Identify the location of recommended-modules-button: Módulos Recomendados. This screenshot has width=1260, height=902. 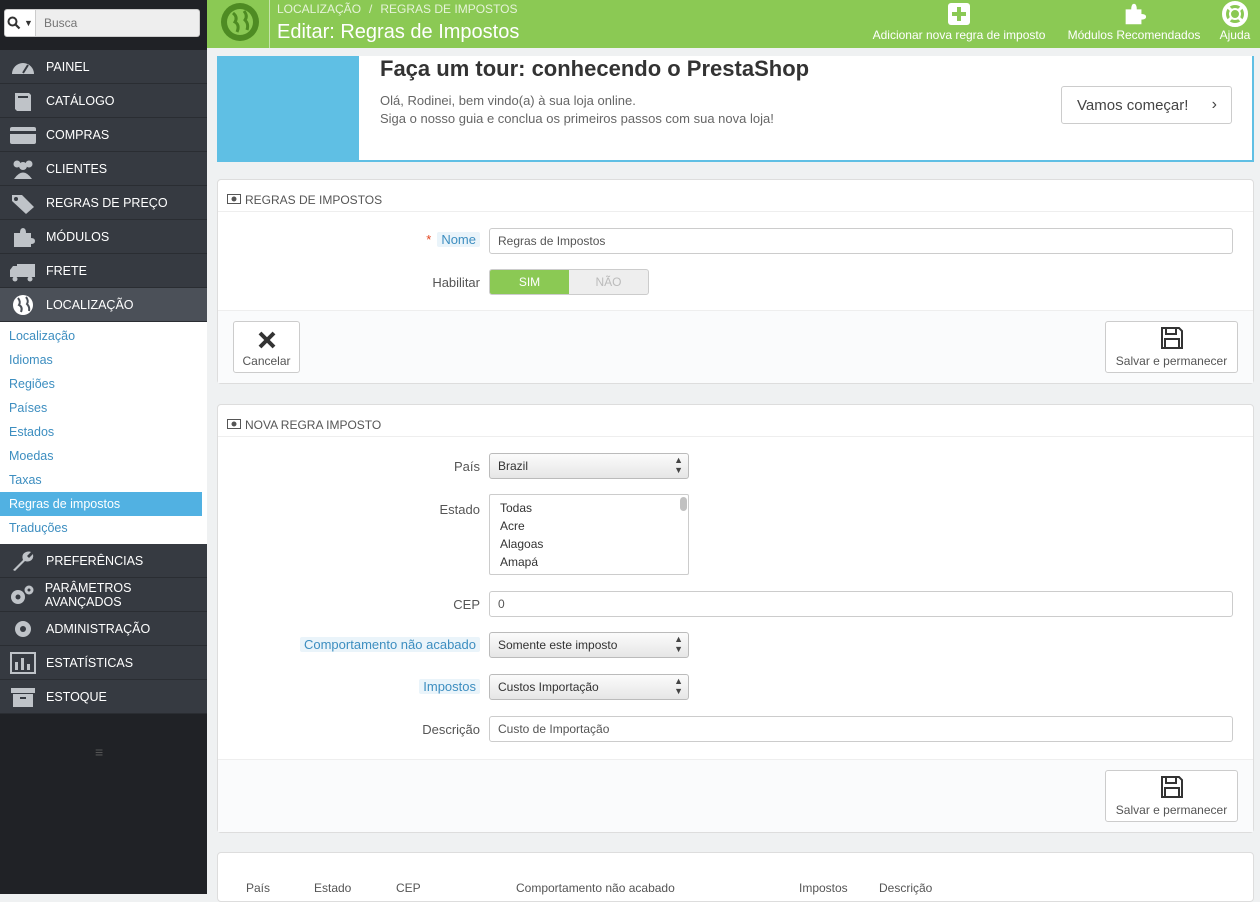
(1134, 24).